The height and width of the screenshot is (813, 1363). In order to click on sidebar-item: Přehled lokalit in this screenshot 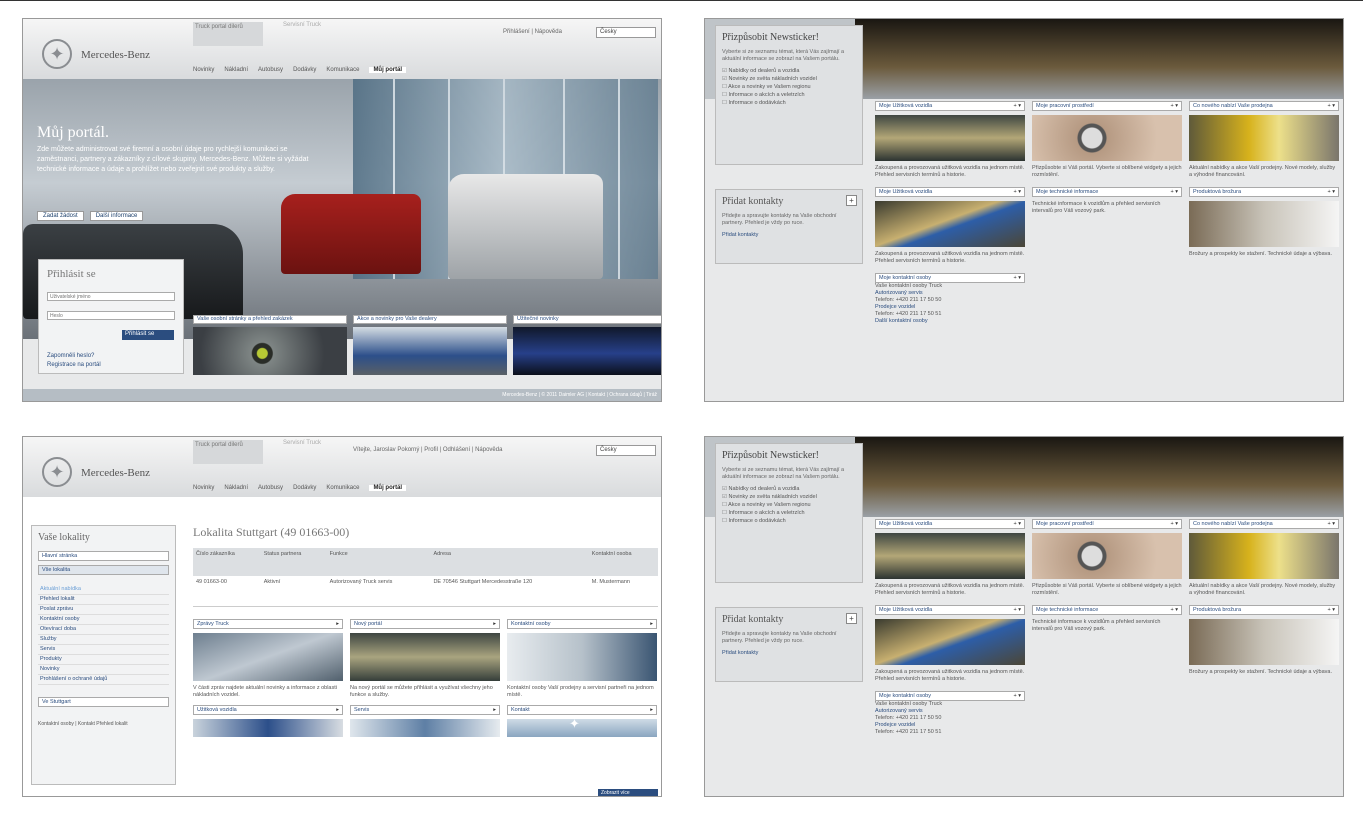, I will do `click(103, 600)`.